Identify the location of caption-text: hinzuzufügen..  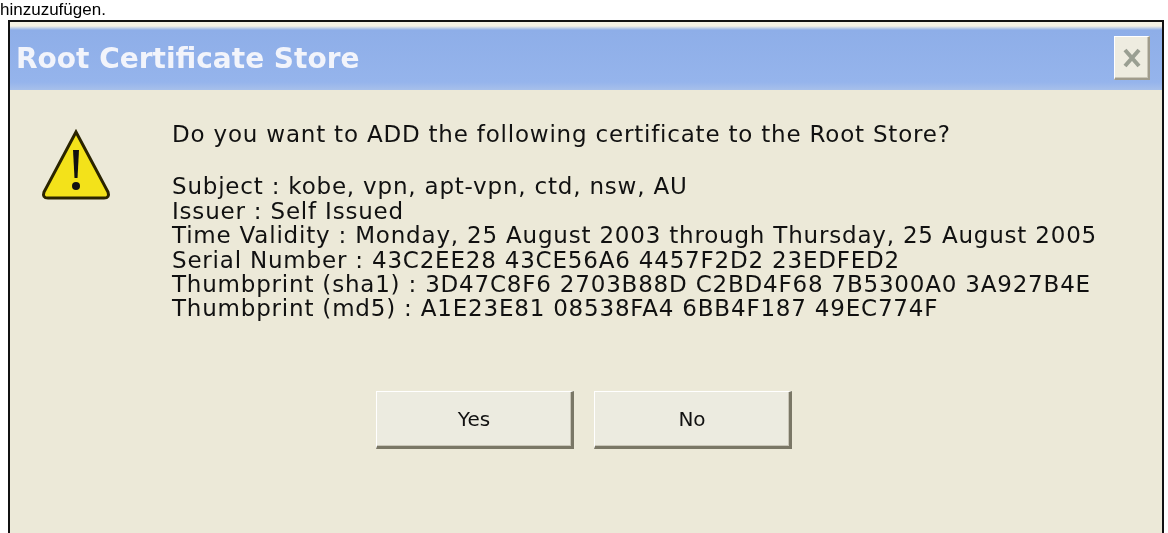
(53, 10).